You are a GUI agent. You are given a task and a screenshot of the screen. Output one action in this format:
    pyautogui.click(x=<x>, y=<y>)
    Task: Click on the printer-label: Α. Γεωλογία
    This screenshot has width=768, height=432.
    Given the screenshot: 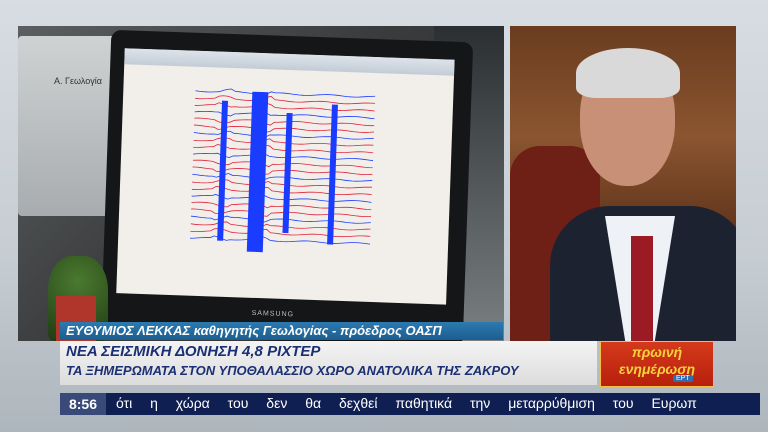 What is the action you would take?
    pyautogui.click(x=78, y=81)
    